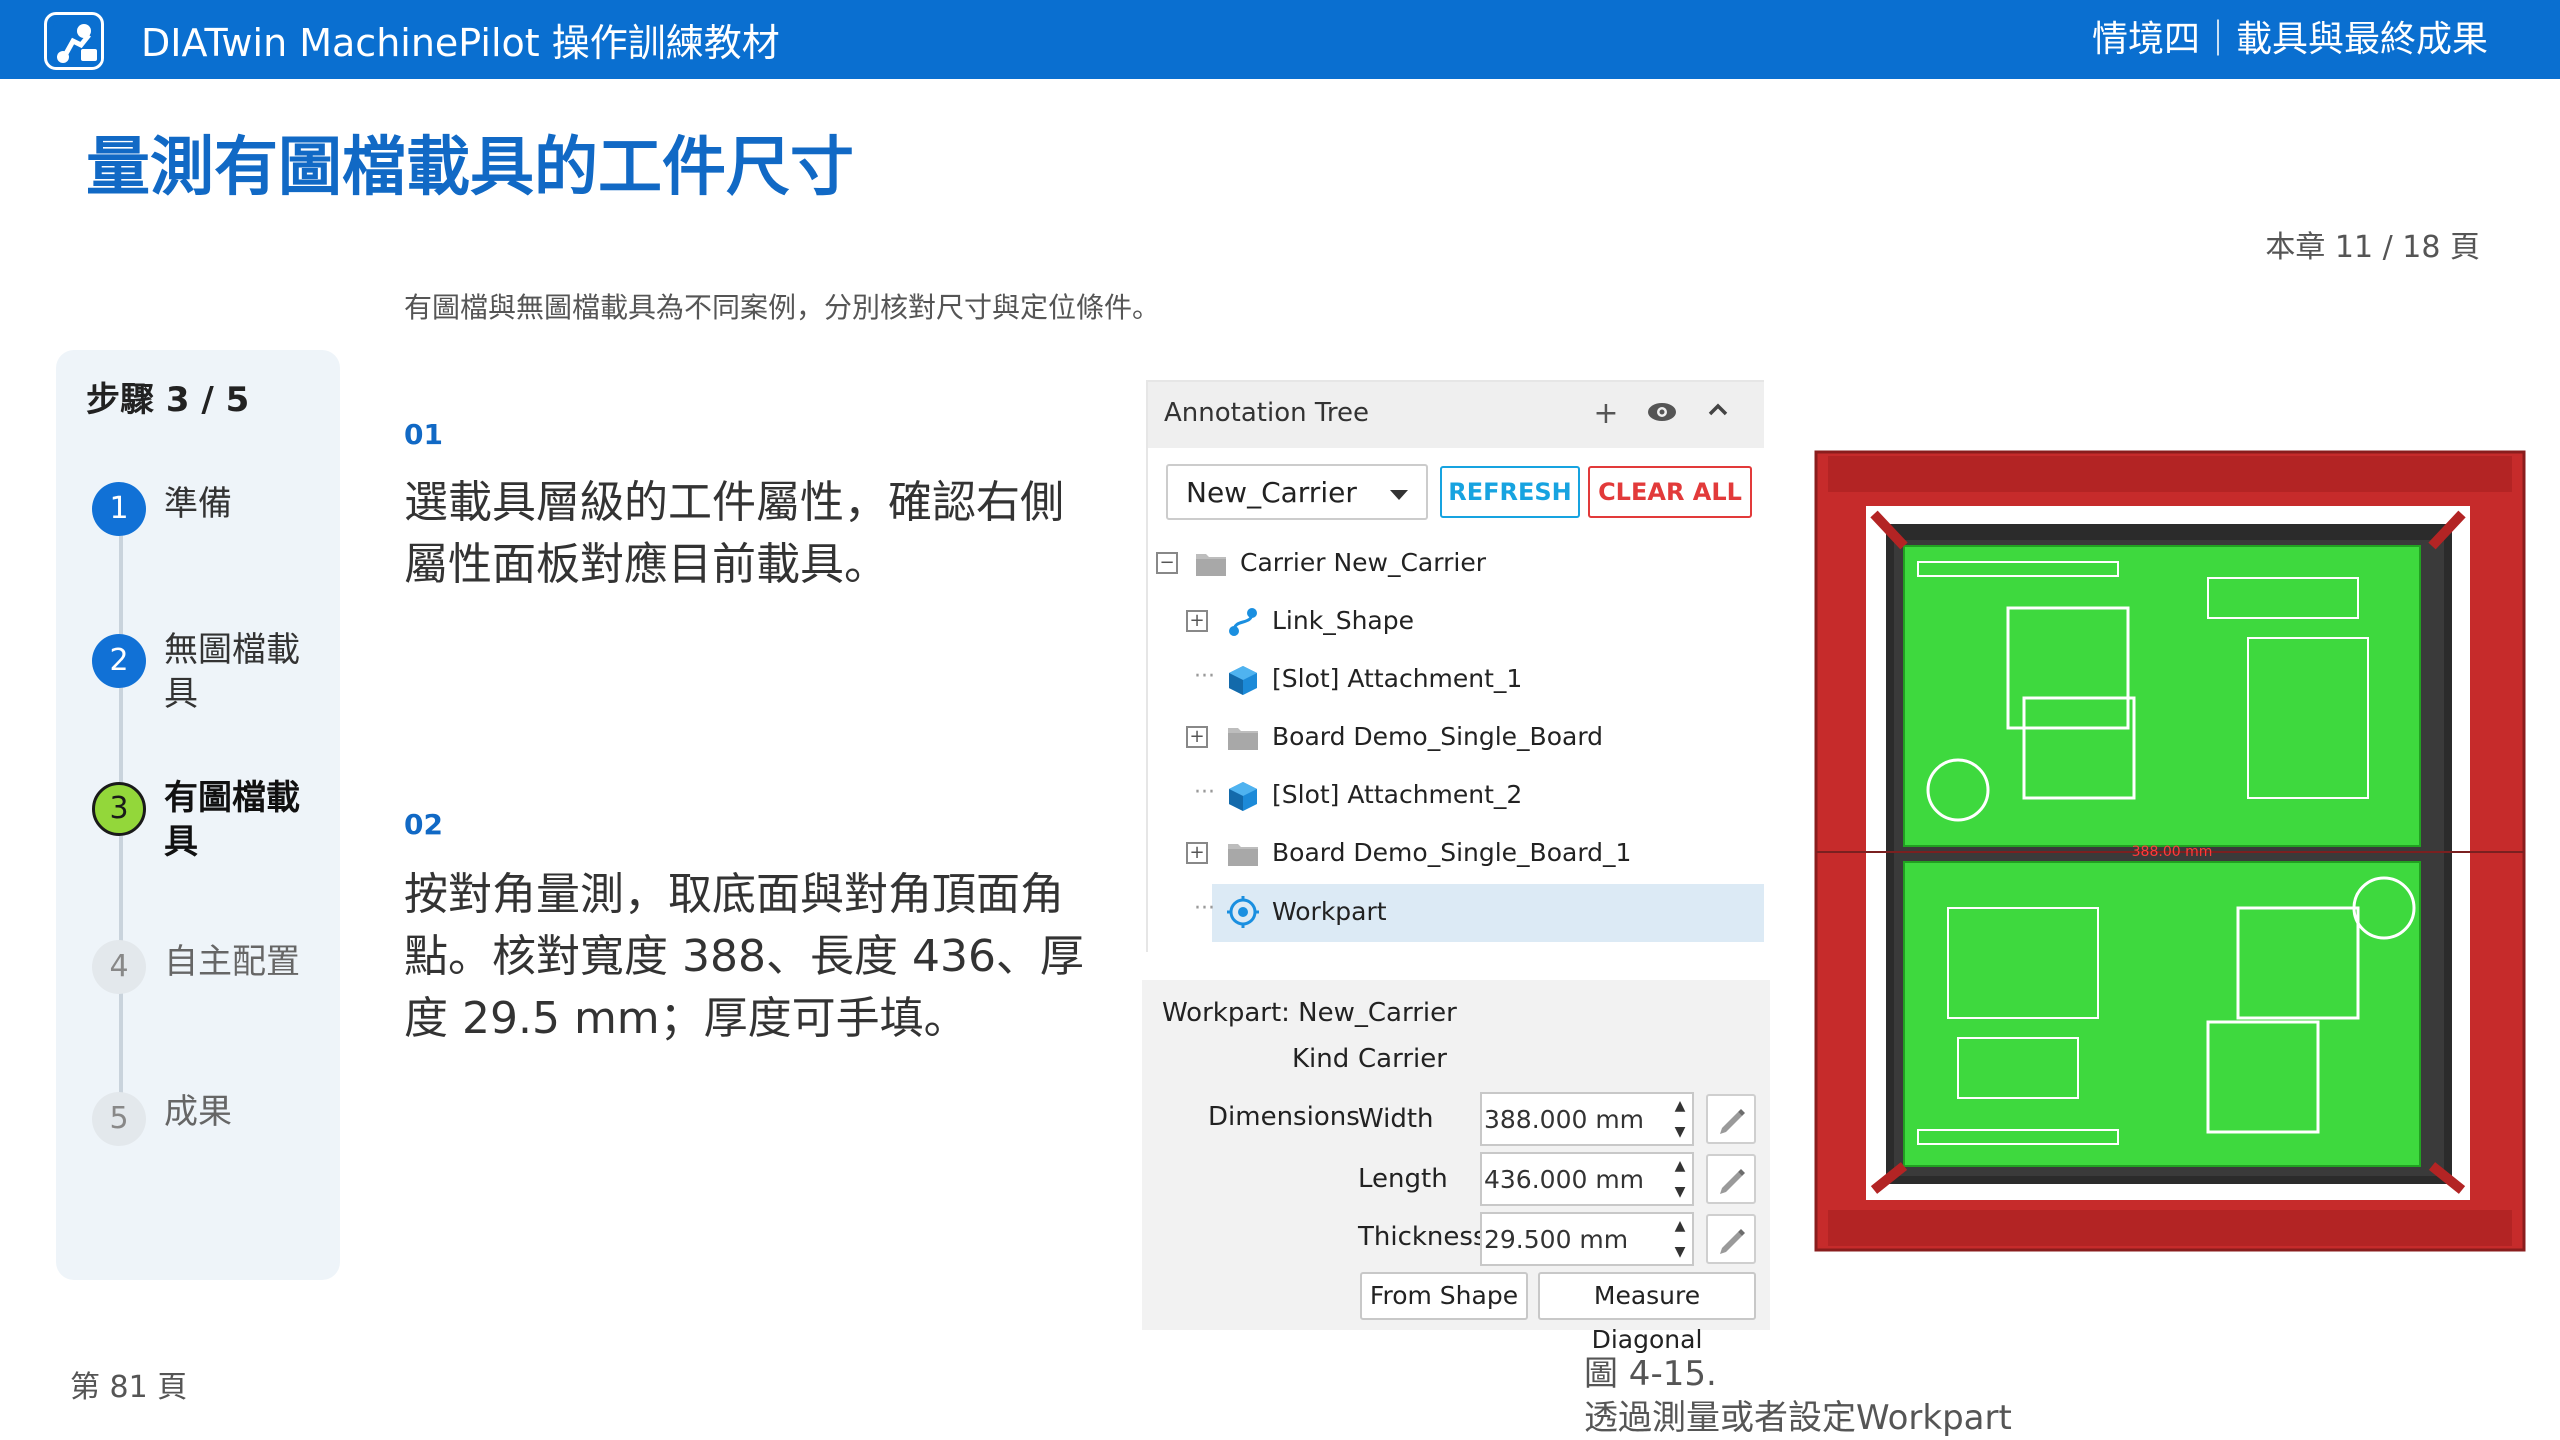  I want to click on chapter-page-counter: 本章 11 / 18 頁, so click(2372, 247).